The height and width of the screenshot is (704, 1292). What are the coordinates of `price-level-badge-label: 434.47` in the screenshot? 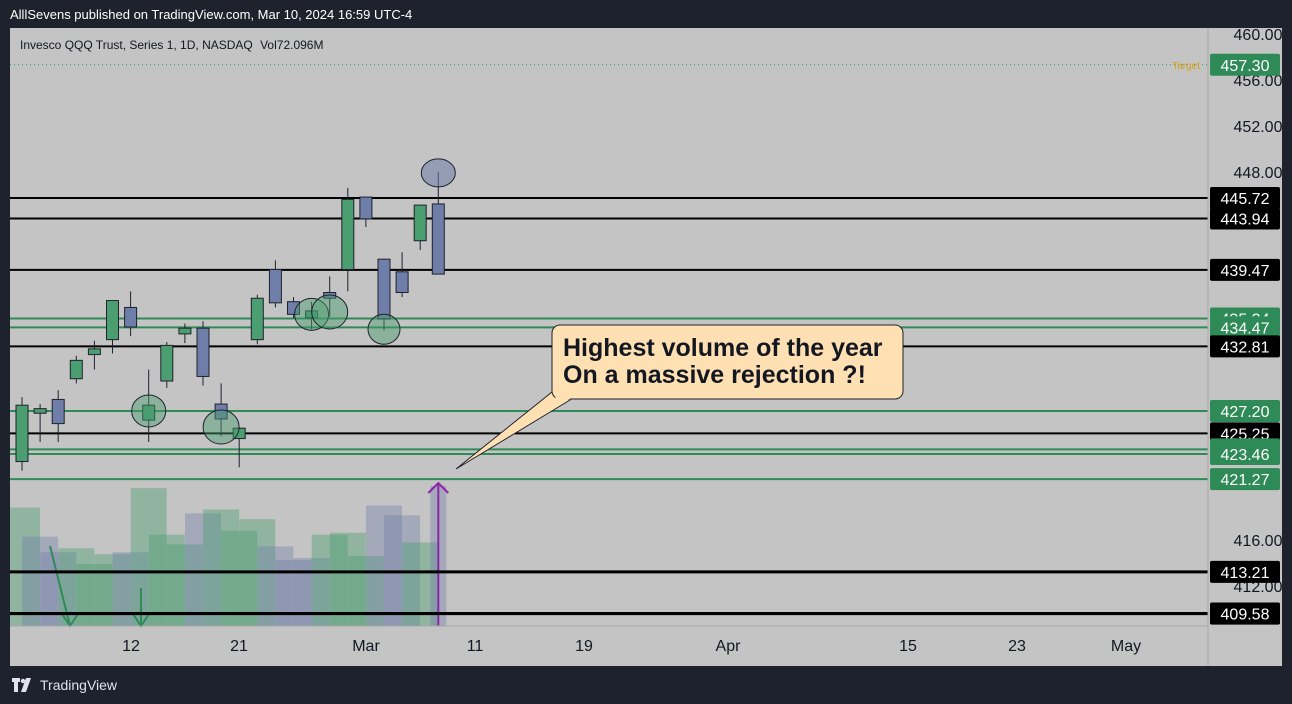 It's located at (1245, 328).